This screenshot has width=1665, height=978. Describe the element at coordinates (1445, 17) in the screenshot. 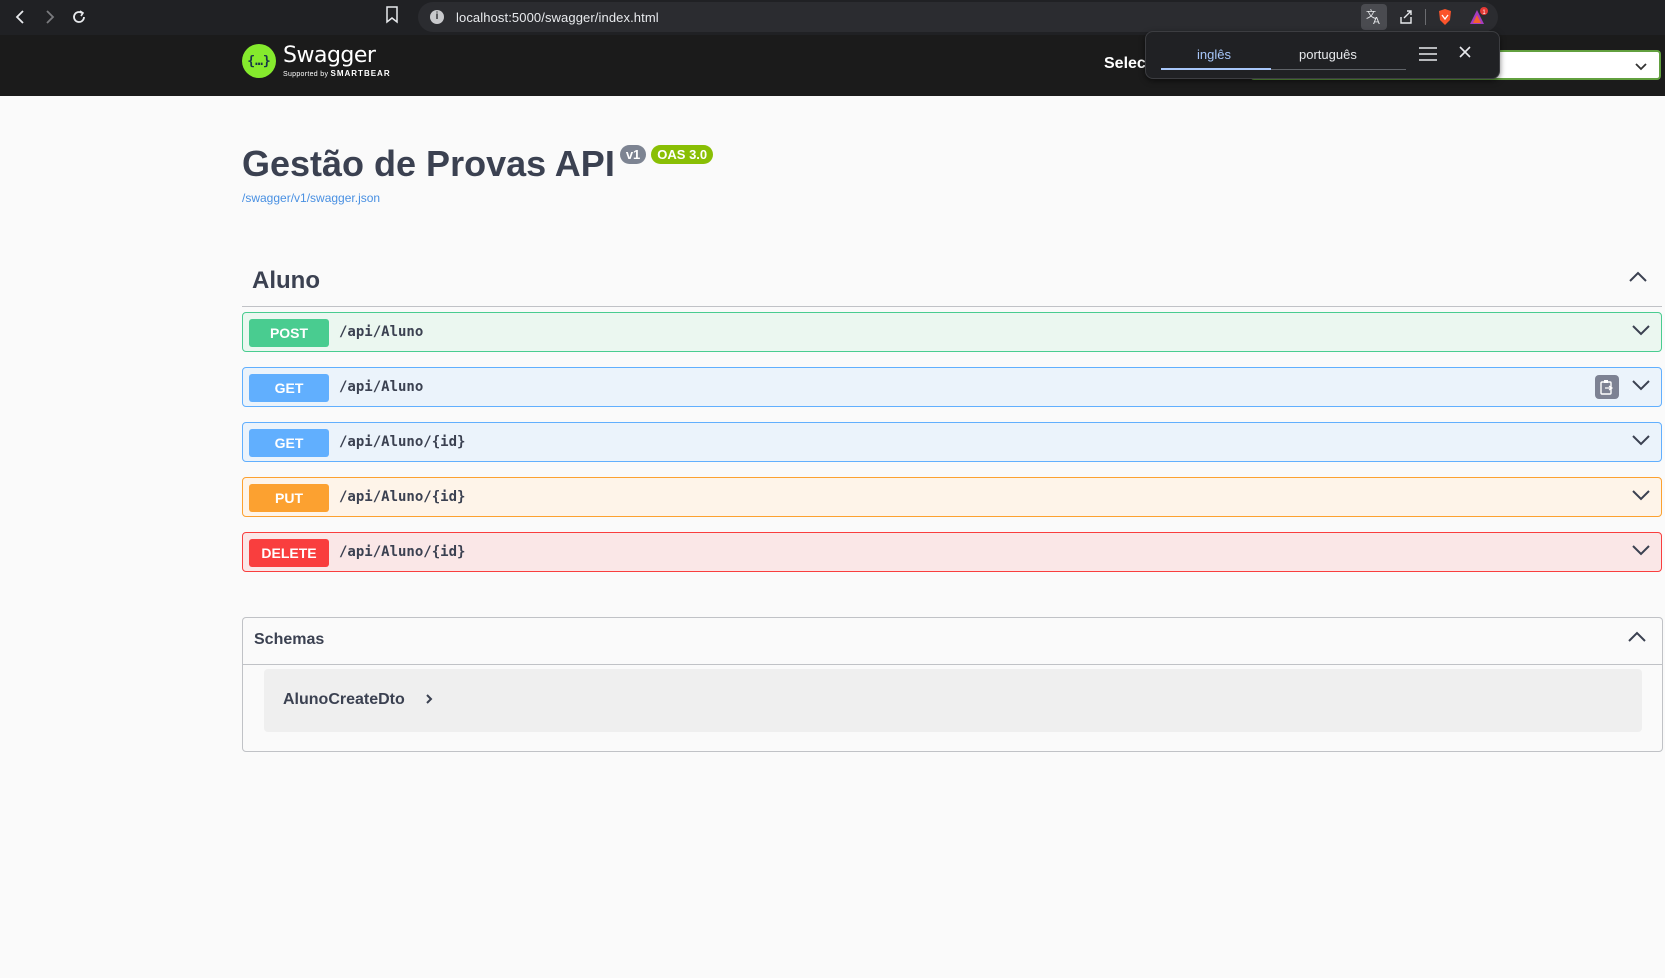

I see `brave-shield-icon` at that location.